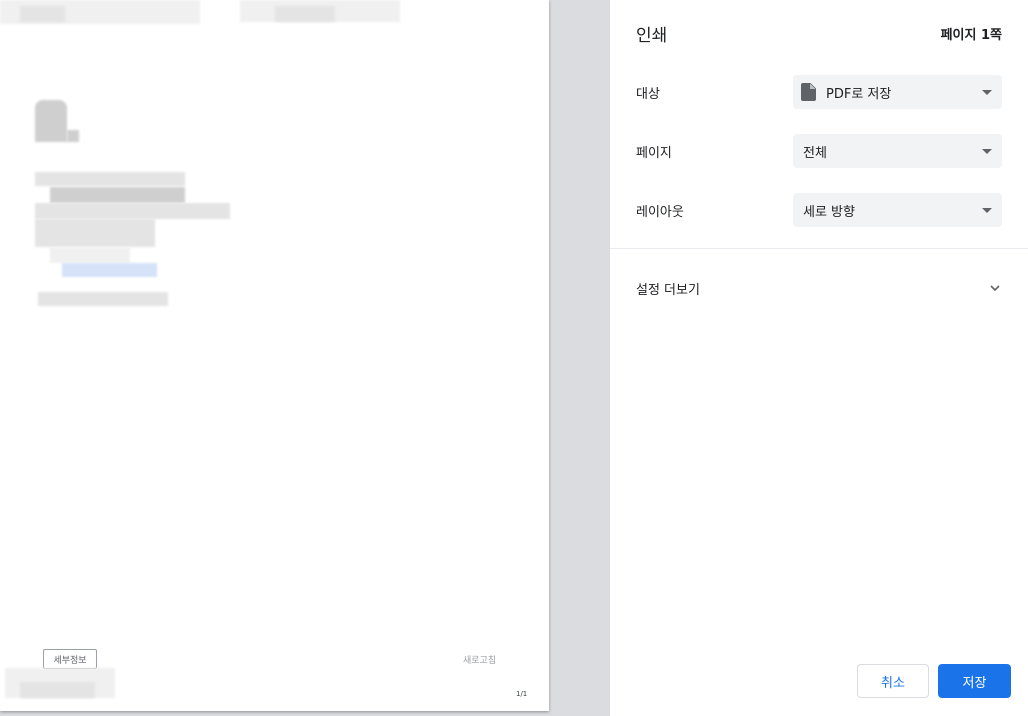 This screenshot has width=1028, height=716. What do you see at coordinates (971, 35) in the screenshot?
I see `page-count: 페이지 1쪽` at bounding box center [971, 35].